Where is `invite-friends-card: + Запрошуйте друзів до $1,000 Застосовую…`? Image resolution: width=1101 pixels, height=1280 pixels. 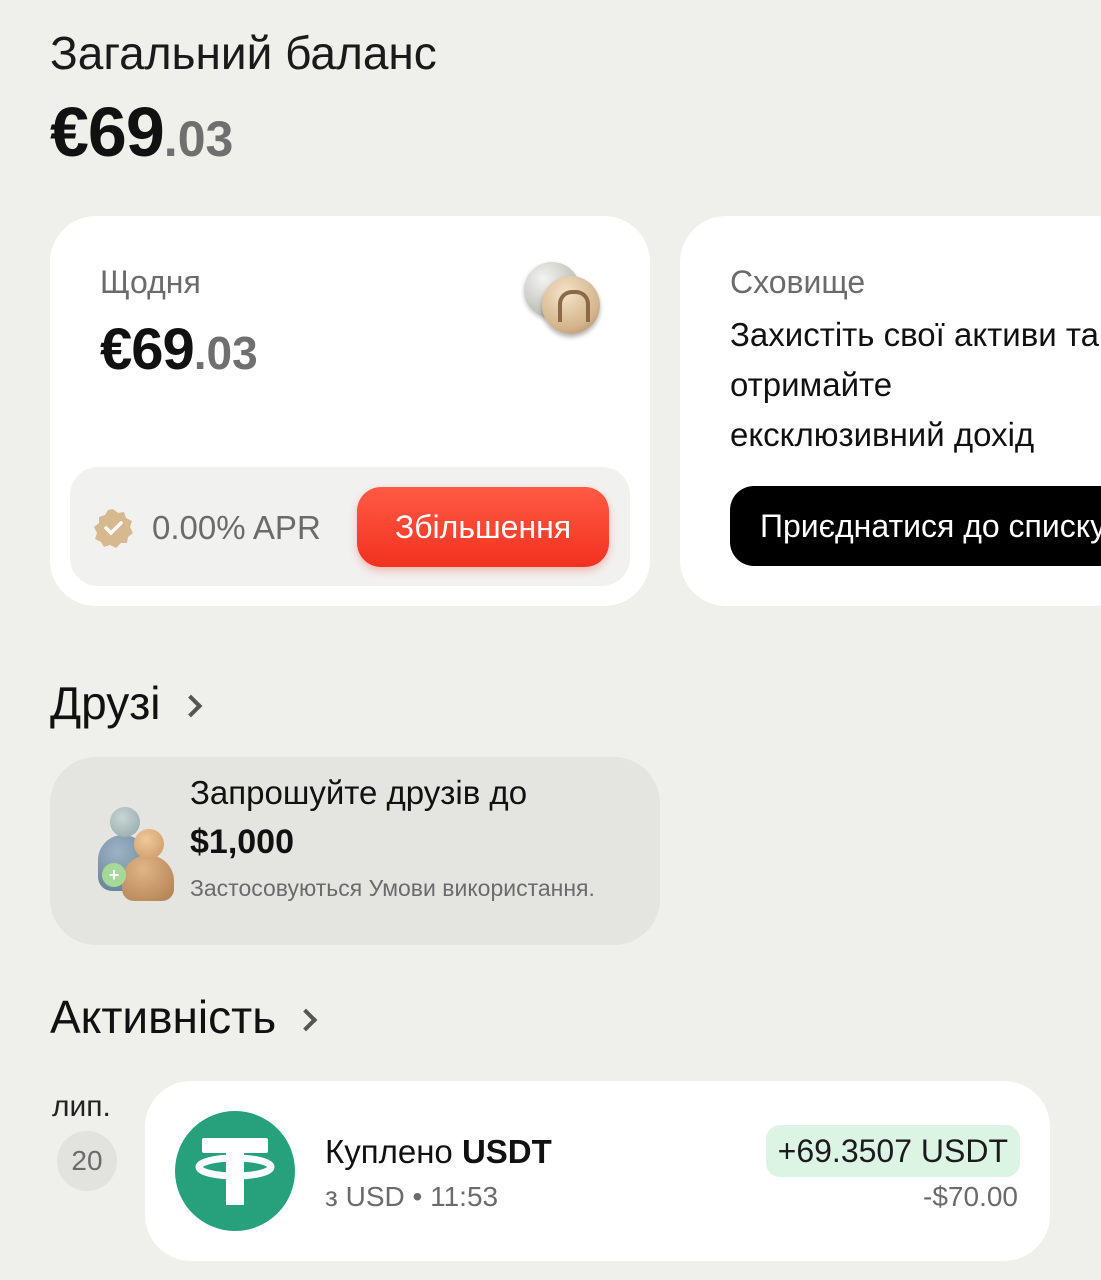
invite-friends-card: + Запрошуйте друзів до $1,000 Застосовую… is located at coordinates (355, 851).